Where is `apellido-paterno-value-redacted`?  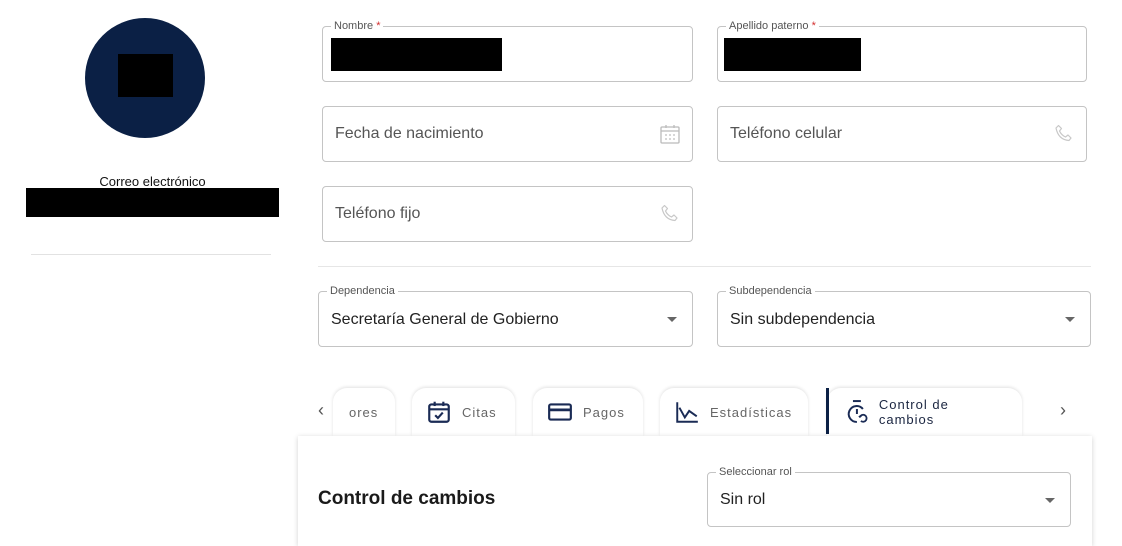 apellido-paterno-value-redacted is located at coordinates (792, 54).